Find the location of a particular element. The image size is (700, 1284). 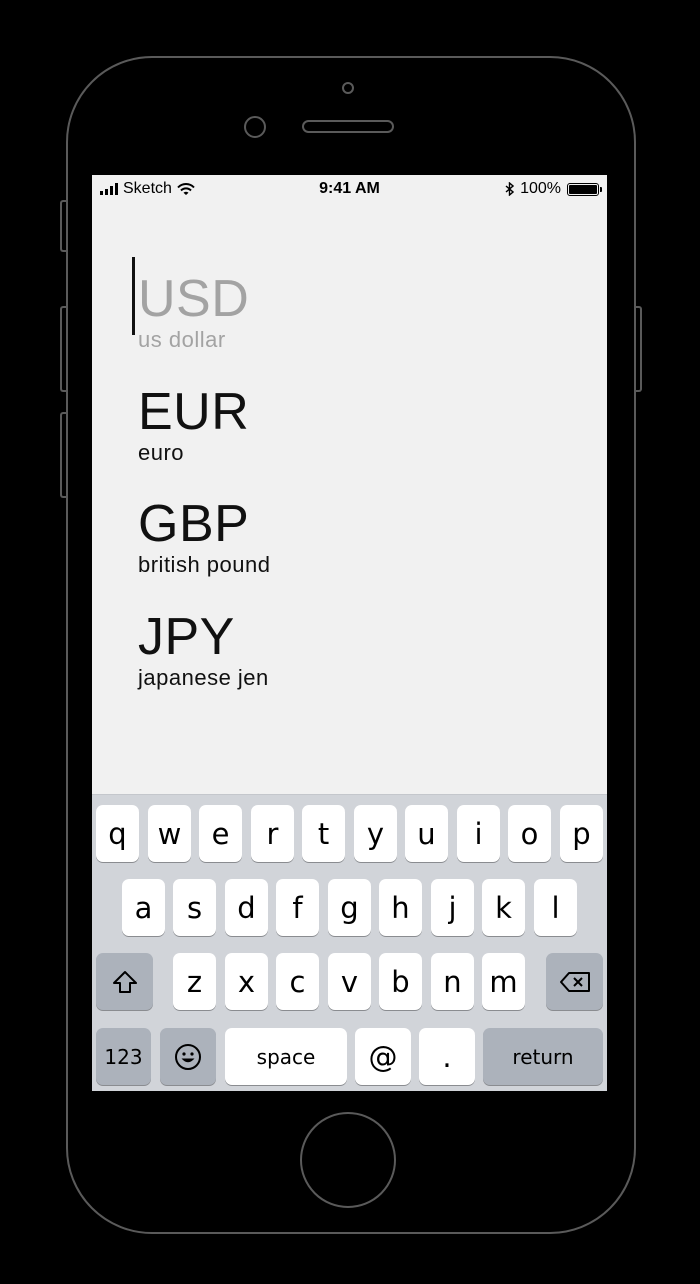

emoji-key is located at coordinates (188, 1056).